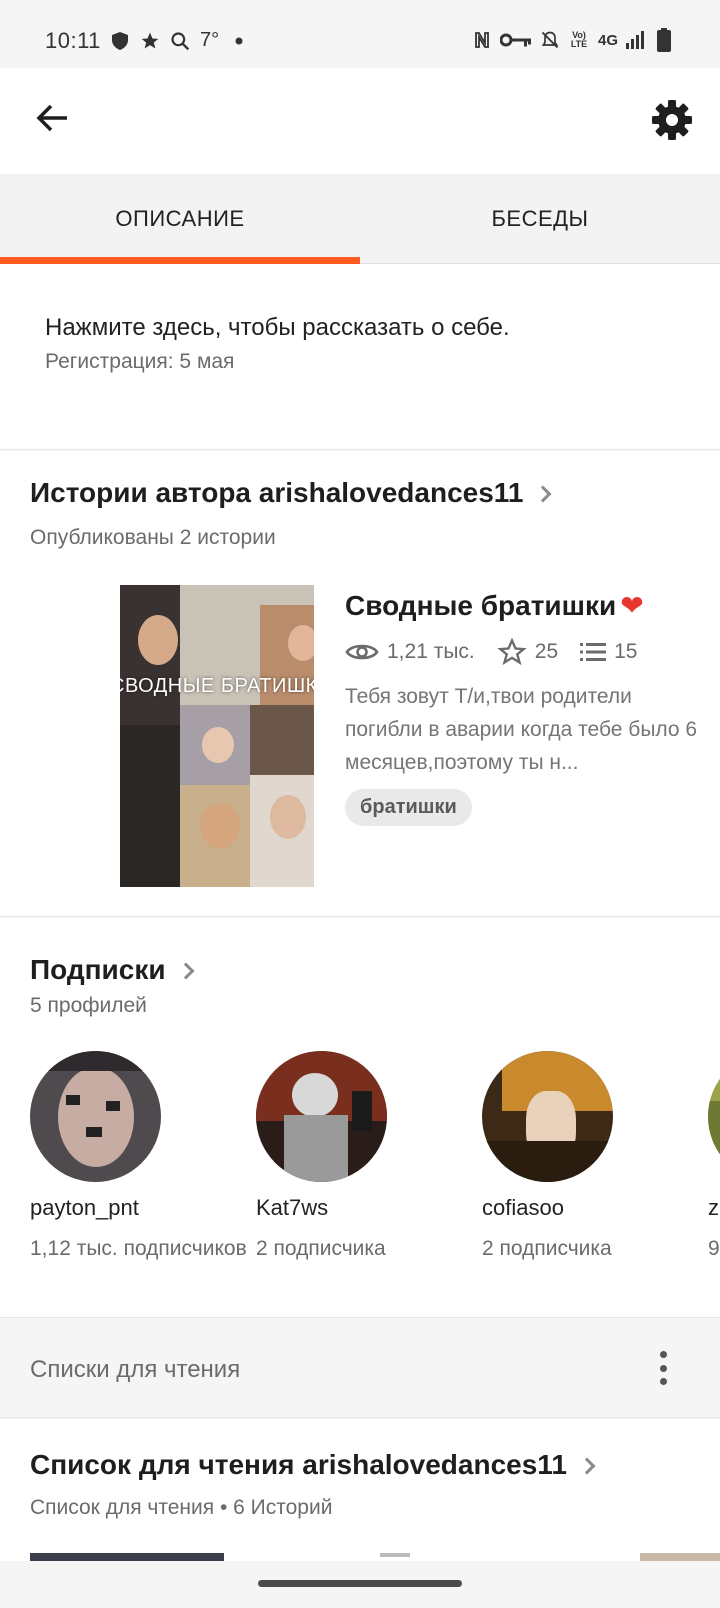 The image size is (720, 1608). I want to click on profile-card: cofiasoo 2 подписчика, so click(595, 1156).